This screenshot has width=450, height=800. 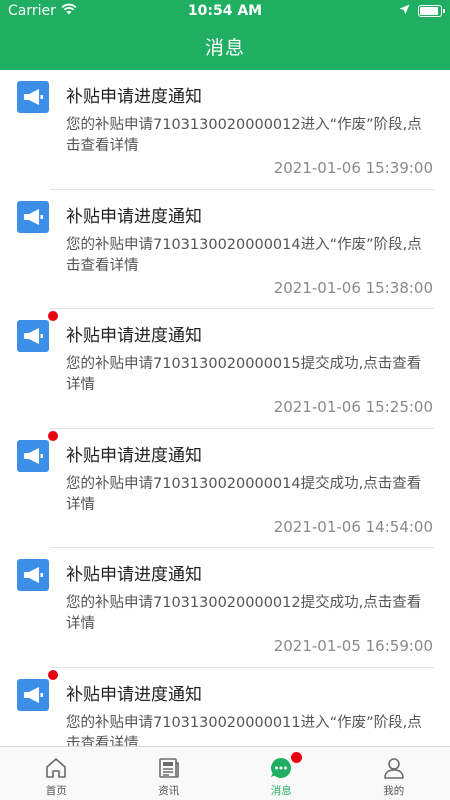 I want to click on page-title: 消息, so click(x=224, y=47).